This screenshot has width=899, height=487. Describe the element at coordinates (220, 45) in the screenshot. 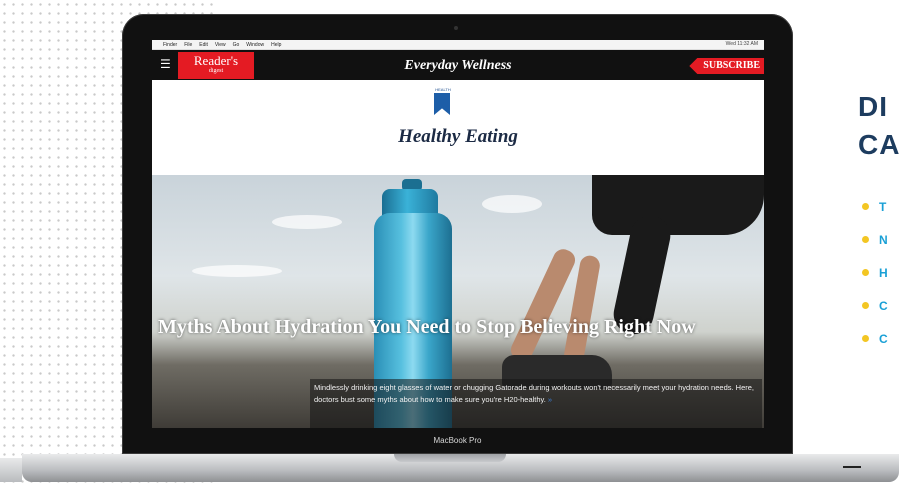

I see `menu-item-view: View` at that location.